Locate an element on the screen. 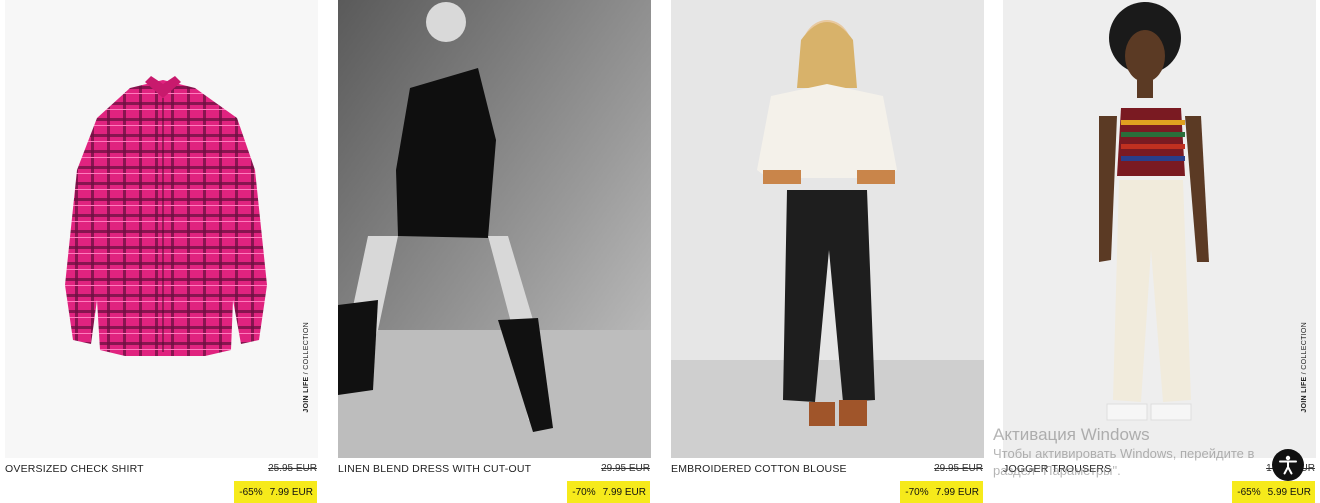 The width and height of the screenshot is (1320, 503). product-name: OVERSIZED CHECK SHIRT is located at coordinates (74, 469).